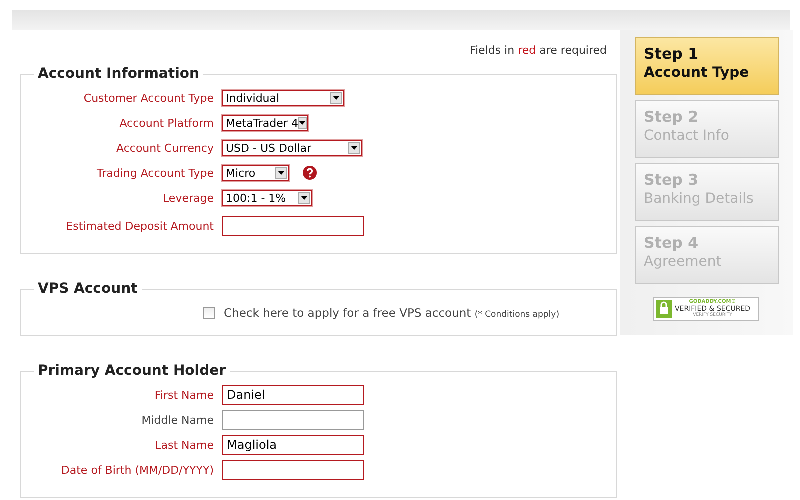  What do you see at coordinates (283, 98) in the screenshot?
I see `dropdown: Individual` at bounding box center [283, 98].